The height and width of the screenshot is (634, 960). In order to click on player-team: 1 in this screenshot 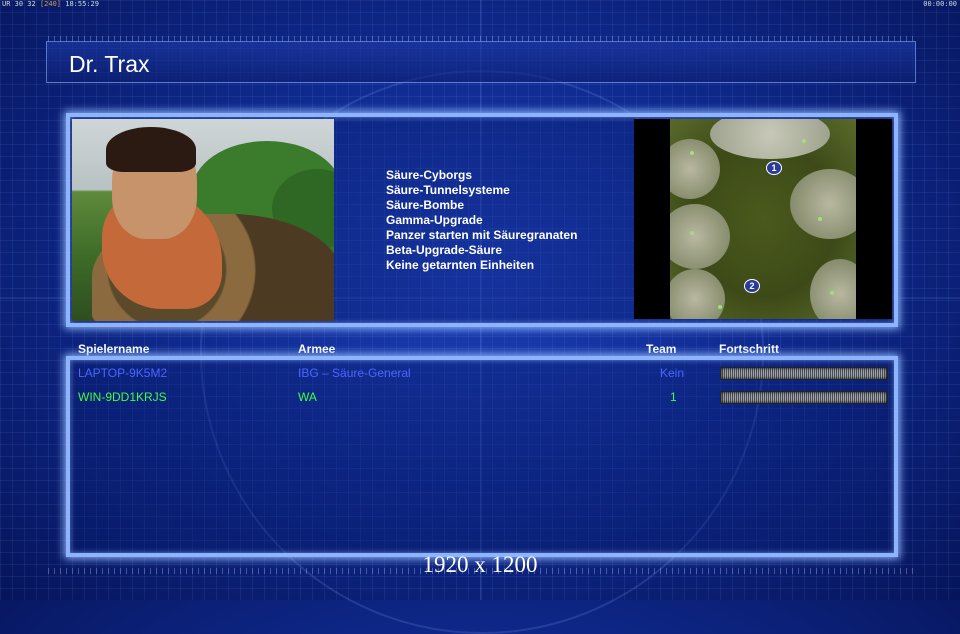, I will do `click(673, 397)`.